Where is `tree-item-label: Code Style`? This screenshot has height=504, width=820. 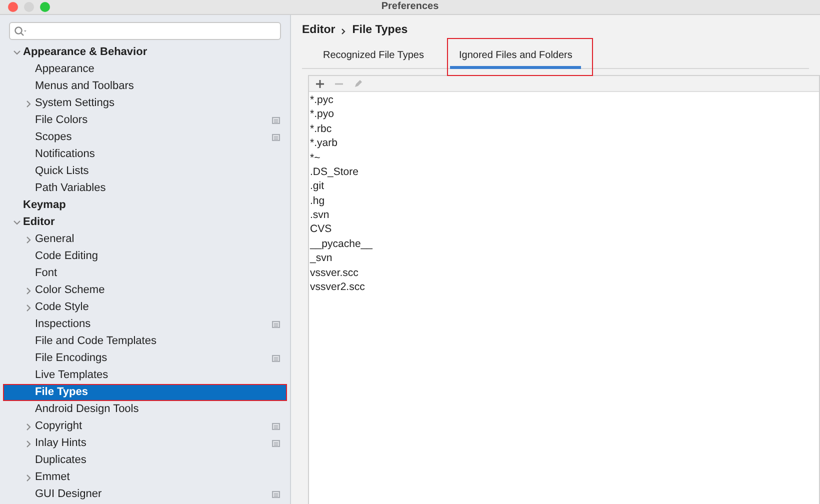 tree-item-label: Code Style is located at coordinates (62, 307).